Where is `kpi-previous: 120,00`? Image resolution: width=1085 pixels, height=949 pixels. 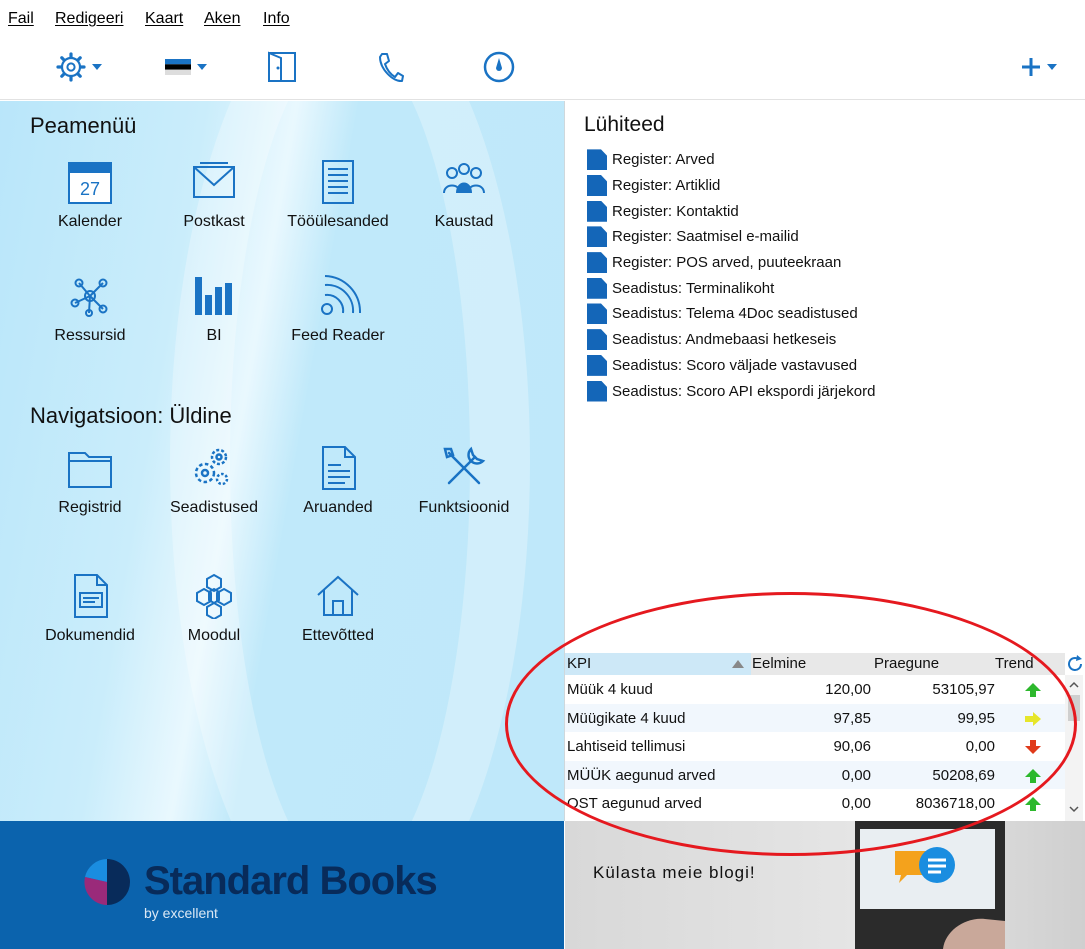 kpi-previous: 120,00 is located at coordinates (848, 689).